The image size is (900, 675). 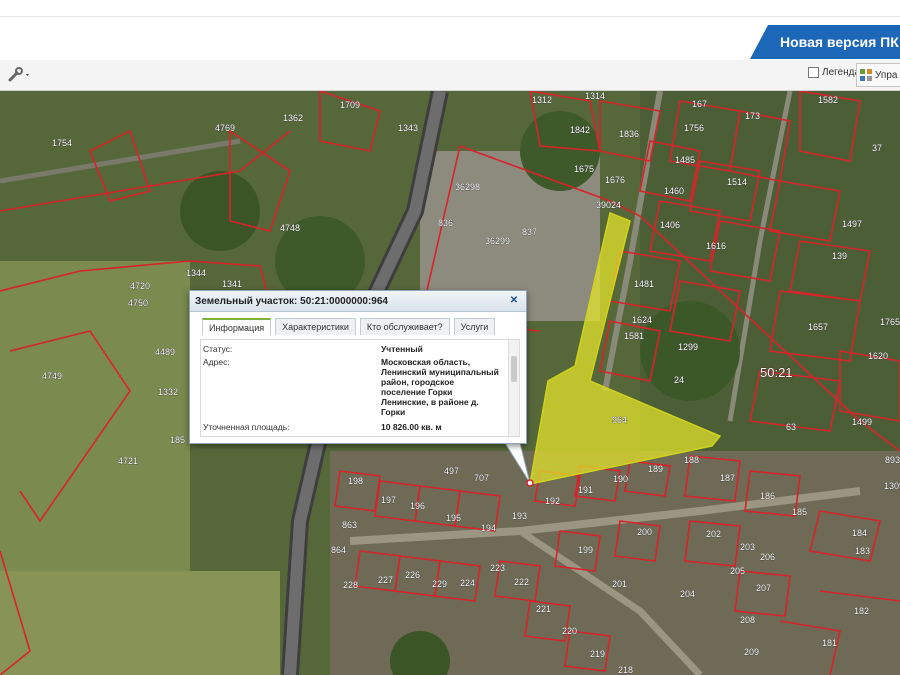 What do you see at coordinates (644, 532) in the screenshot?
I see `parcel-label: 200` at bounding box center [644, 532].